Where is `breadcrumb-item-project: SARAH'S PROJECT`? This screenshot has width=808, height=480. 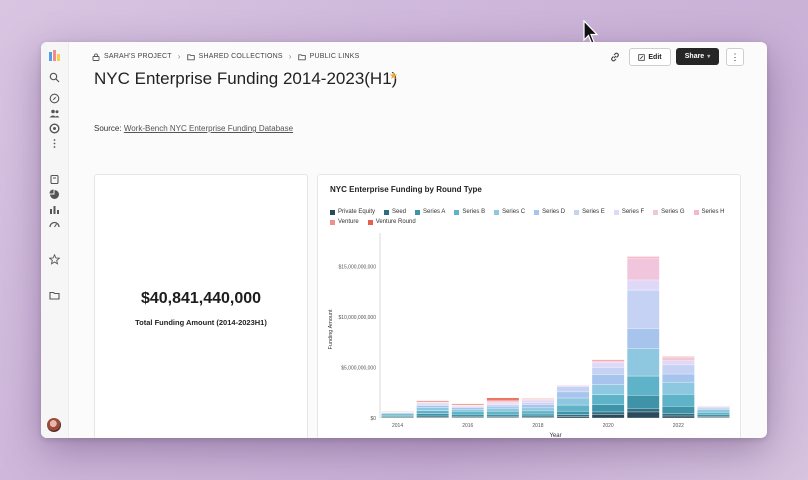 breadcrumb-item-project: SARAH'S PROJECT is located at coordinates (132, 57).